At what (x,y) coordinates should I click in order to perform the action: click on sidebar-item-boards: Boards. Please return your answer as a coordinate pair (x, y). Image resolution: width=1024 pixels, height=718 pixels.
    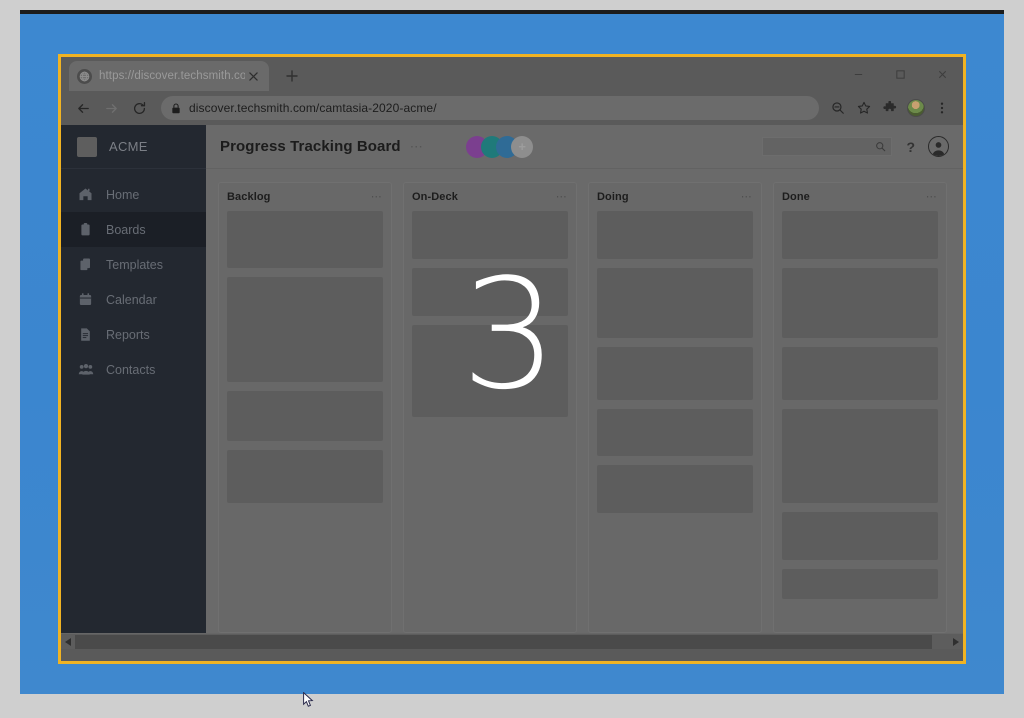
    Looking at the image, I should click on (133, 229).